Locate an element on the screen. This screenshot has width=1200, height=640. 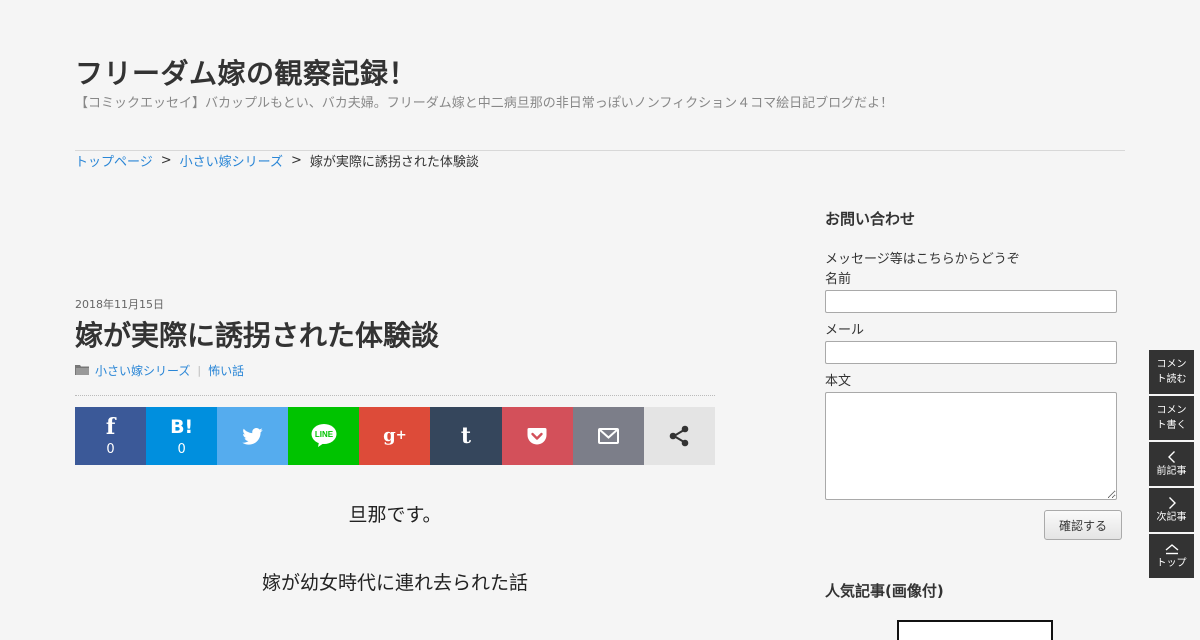
breadcrumb-category-link: 小さい嫁シリーズ is located at coordinates (231, 160).